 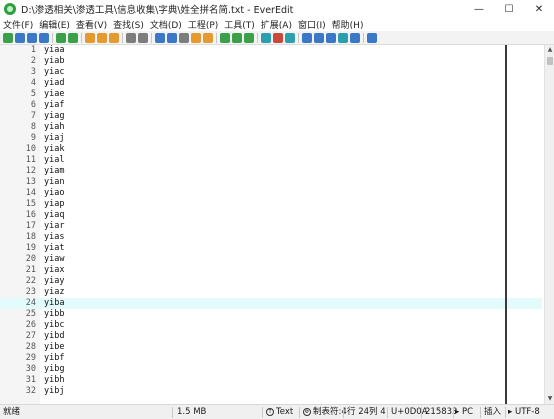 What do you see at coordinates (266, 37) in the screenshot?
I see `browser-icon` at bounding box center [266, 37].